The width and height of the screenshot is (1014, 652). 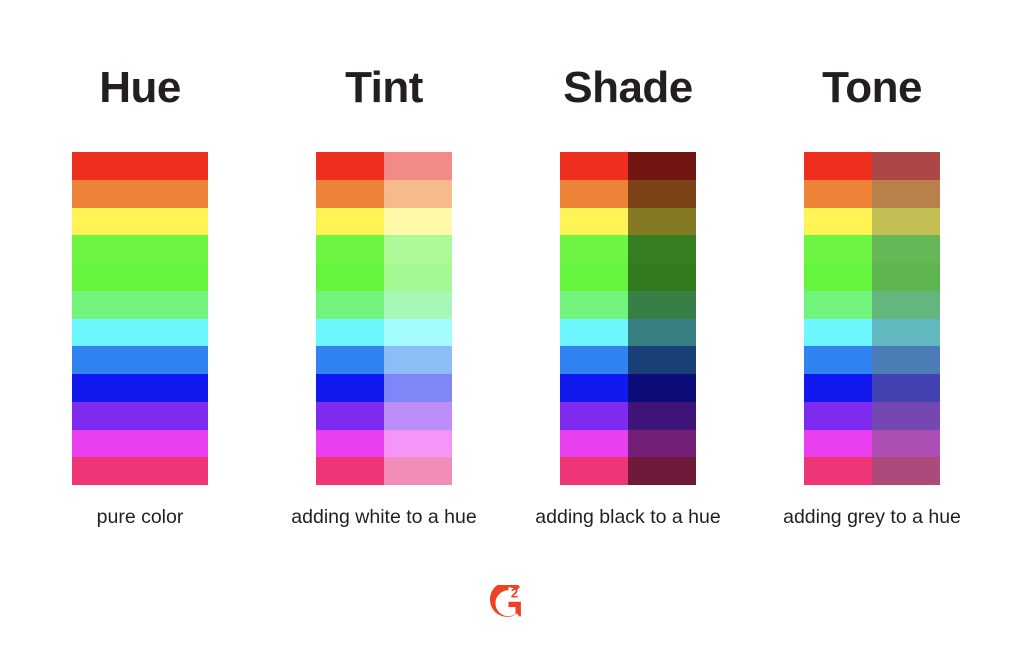 What do you see at coordinates (628, 517) in the screenshot?
I see `column-caption-shade: adding black to a hue` at bounding box center [628, 517].